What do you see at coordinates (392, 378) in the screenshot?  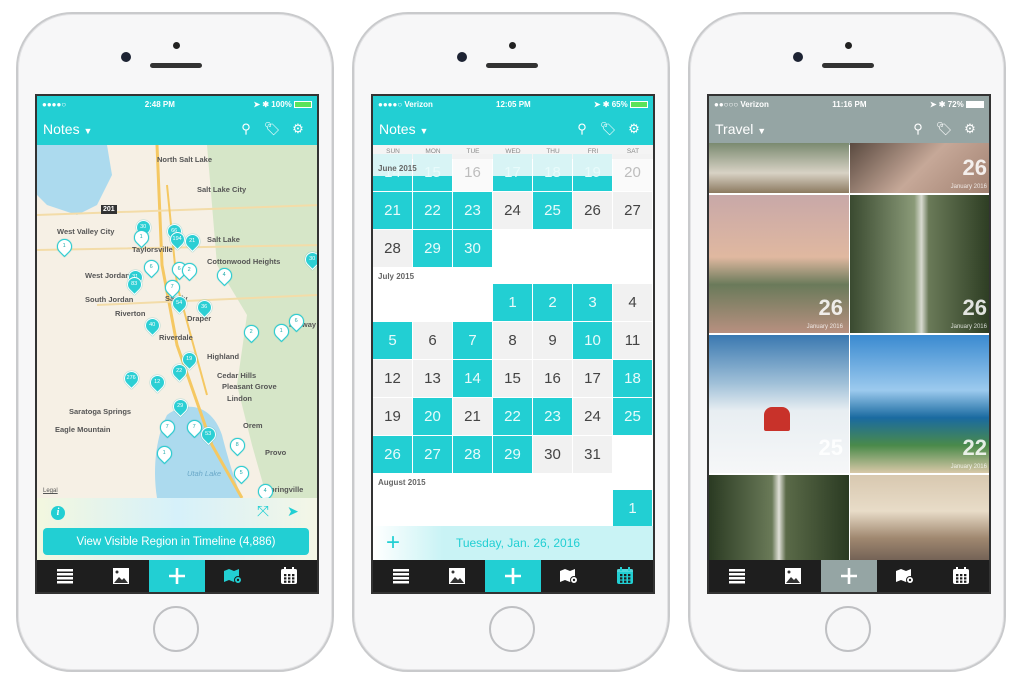 I see `calendar-day: 12` at bounding box center [392, 378].